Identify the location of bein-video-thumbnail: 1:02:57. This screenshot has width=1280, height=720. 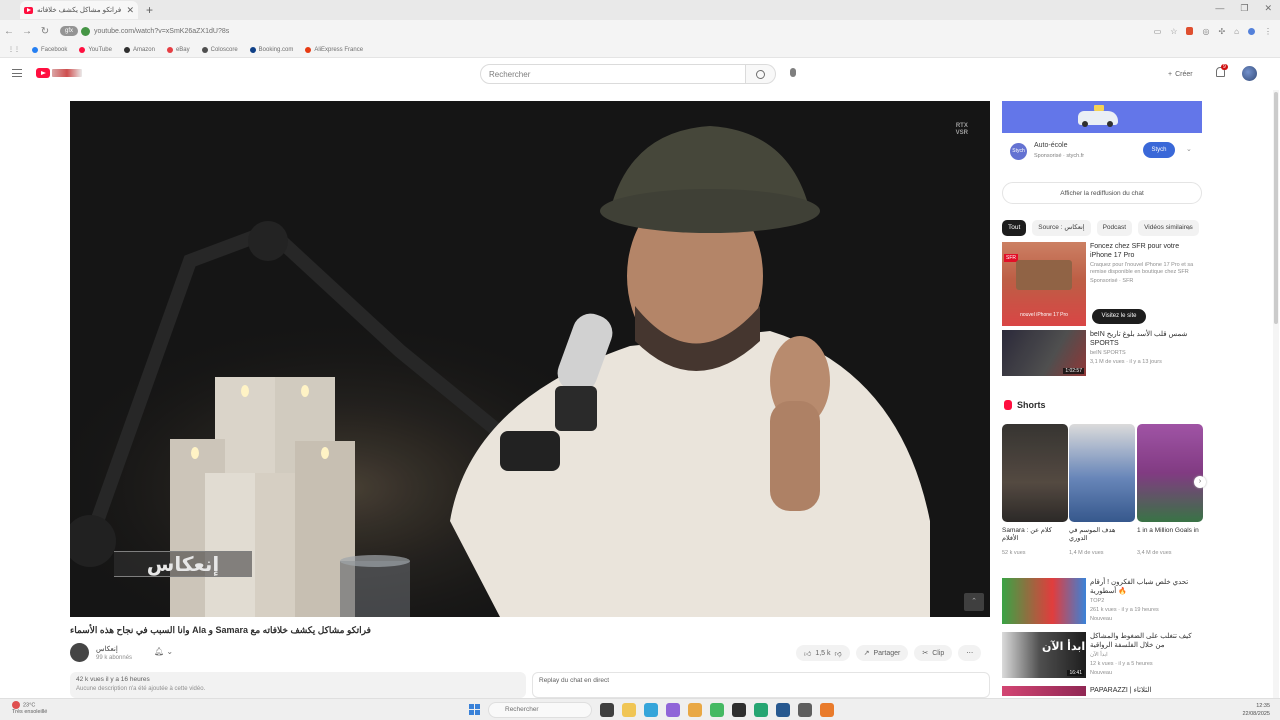
(1044, 353).